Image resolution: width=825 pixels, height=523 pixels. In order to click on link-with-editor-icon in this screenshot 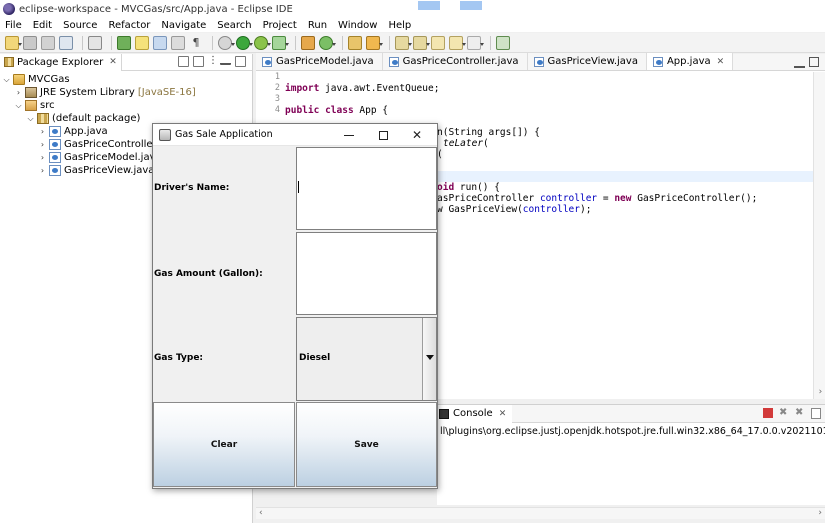, I will do `click(198, 61)`.